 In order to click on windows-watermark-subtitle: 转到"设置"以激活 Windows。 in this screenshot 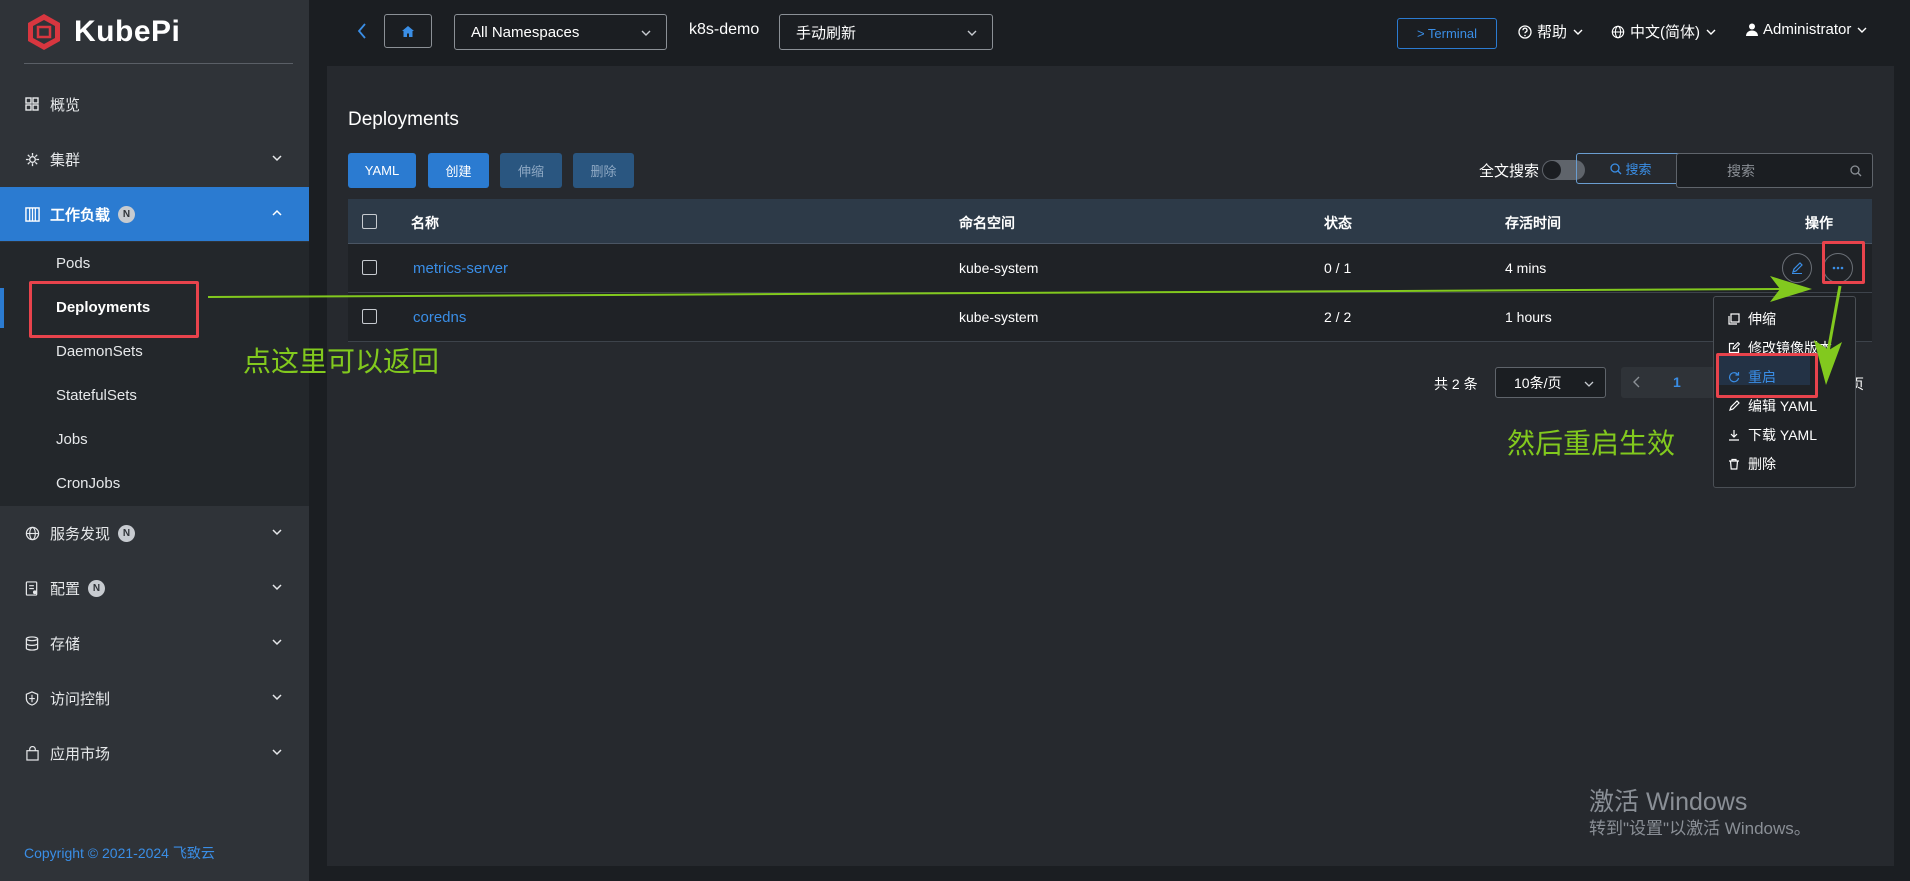, I will do `click(1700, 828)`.